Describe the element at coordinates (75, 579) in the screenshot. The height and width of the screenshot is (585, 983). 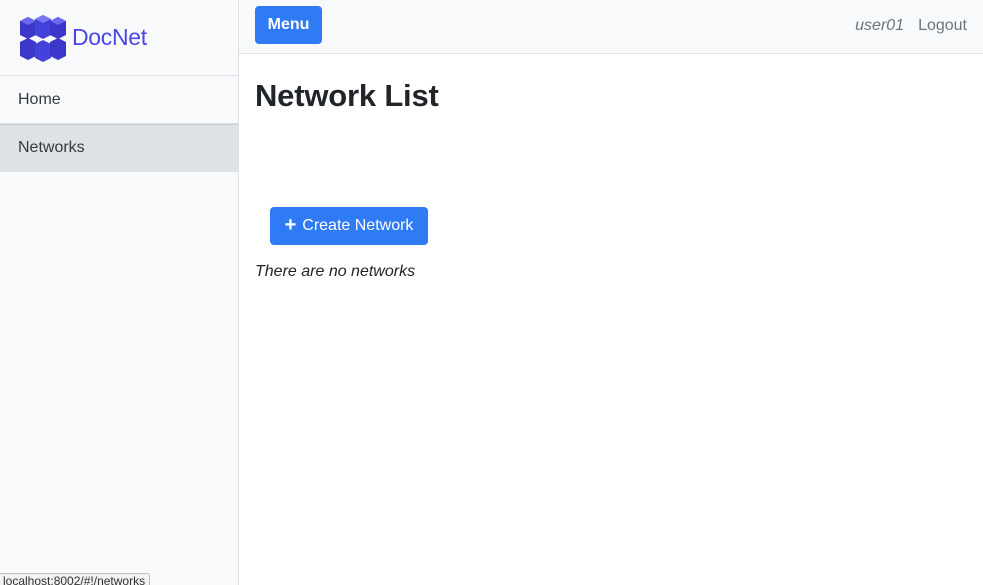
I see `status-bar-url: localhost:8002/#!/networks` at that location.